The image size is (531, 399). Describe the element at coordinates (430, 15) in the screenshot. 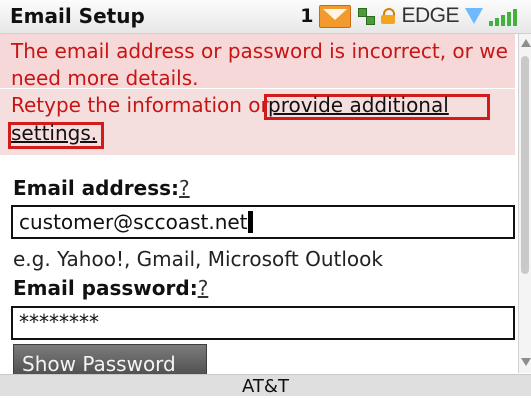

I see `network-label: EDGE` at that location.